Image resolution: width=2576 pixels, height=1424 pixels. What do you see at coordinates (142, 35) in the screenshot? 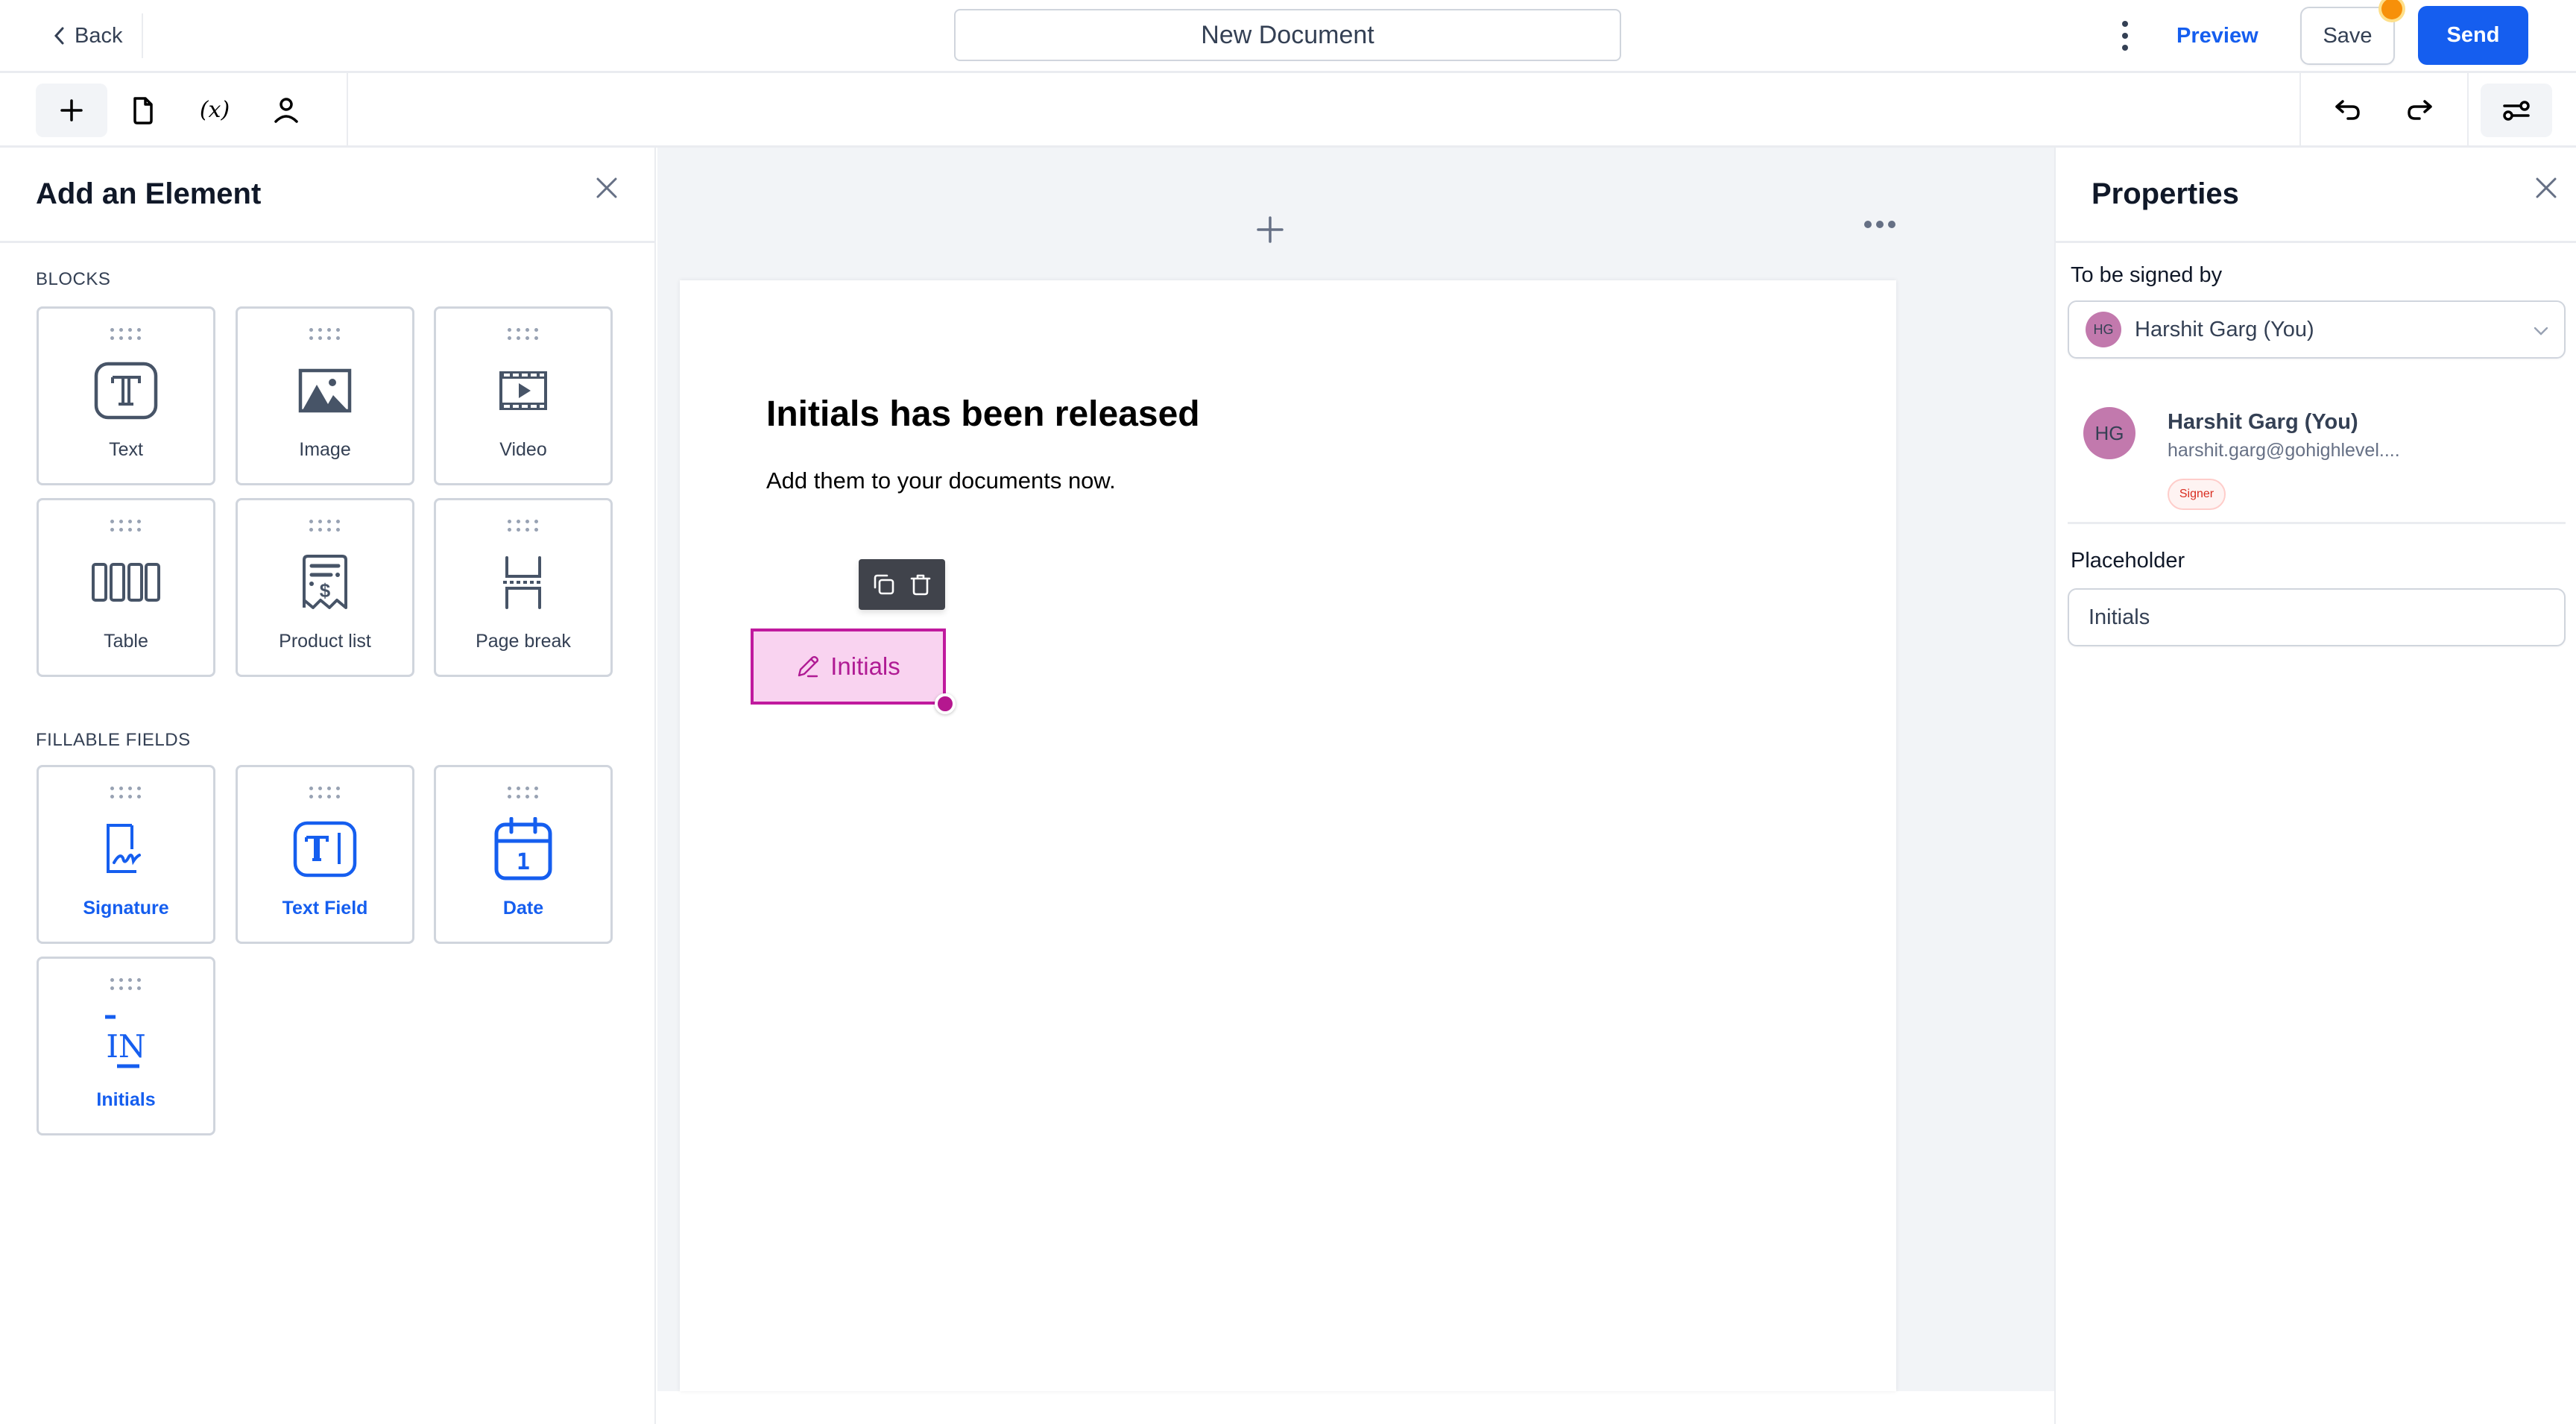
I see `header-divider` at bounding box center [142, 35].